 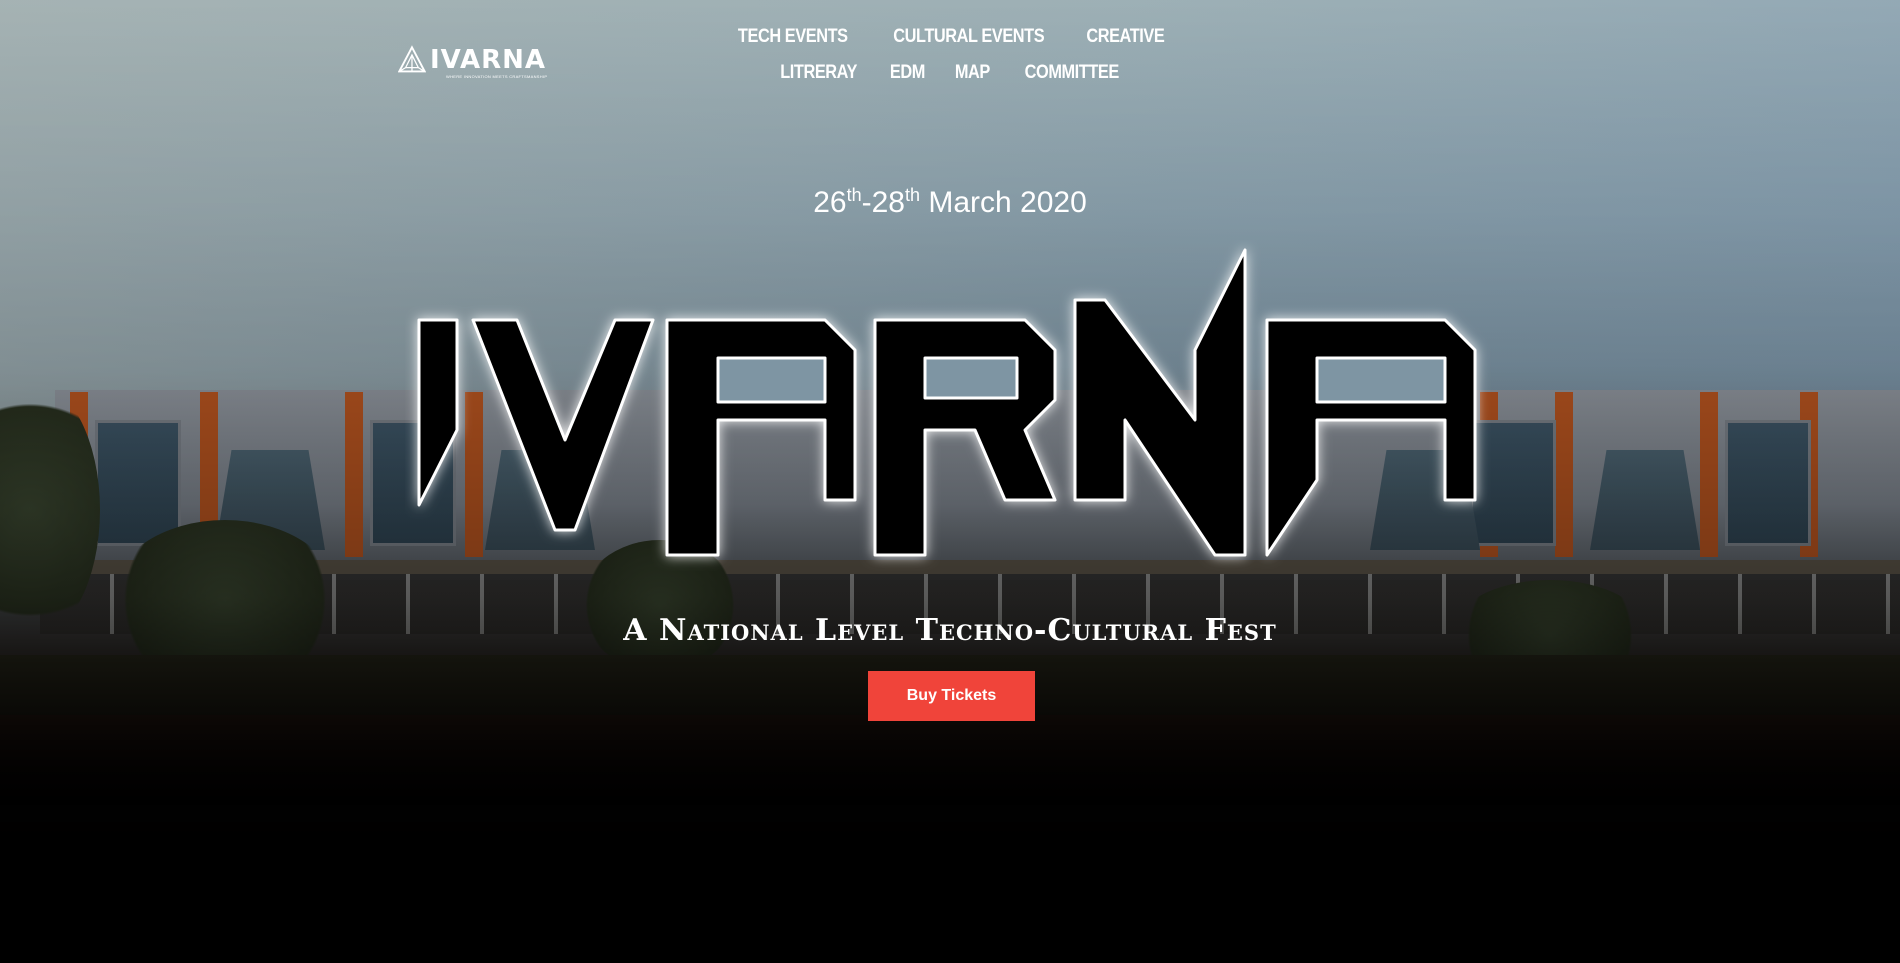 I want to click on event-date: 26th-28th March 2020, so click(x=950, y=202).